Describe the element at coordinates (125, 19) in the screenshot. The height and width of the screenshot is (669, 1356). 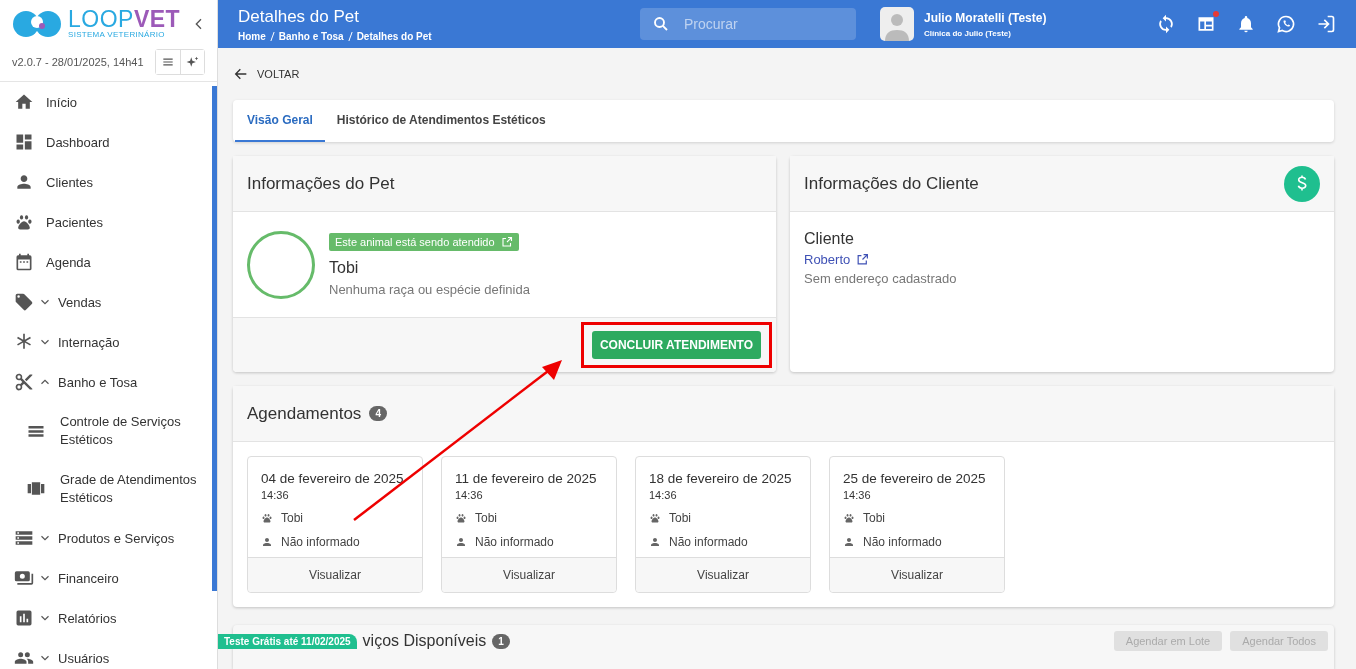
I see `brand-name: LOOPVET` at that location.